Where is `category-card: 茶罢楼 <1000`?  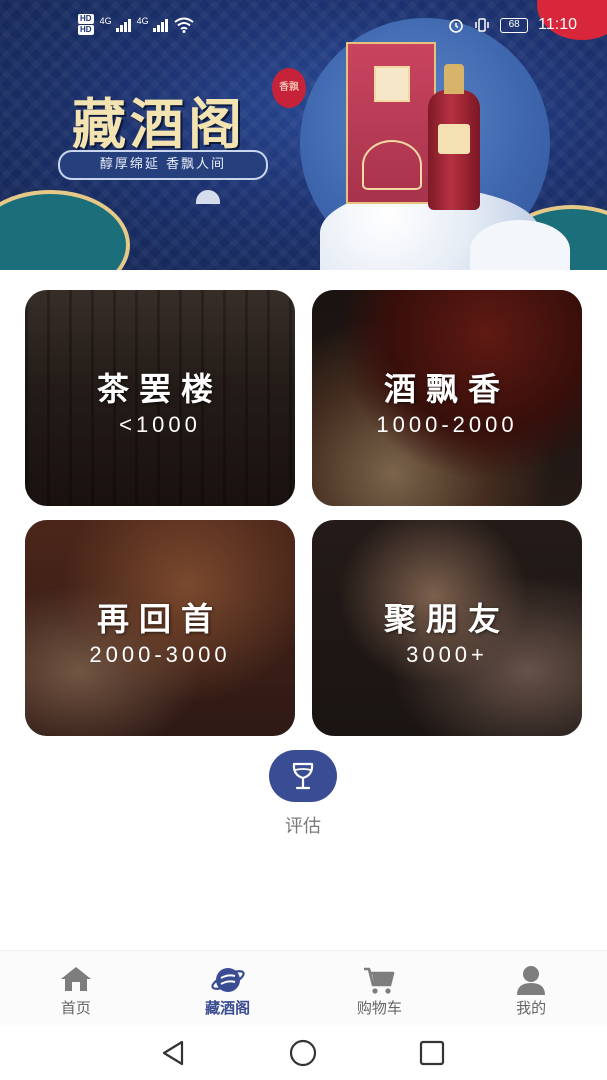 category-card: 茶罢楼 <1000 is located at coordinates (160, 398).